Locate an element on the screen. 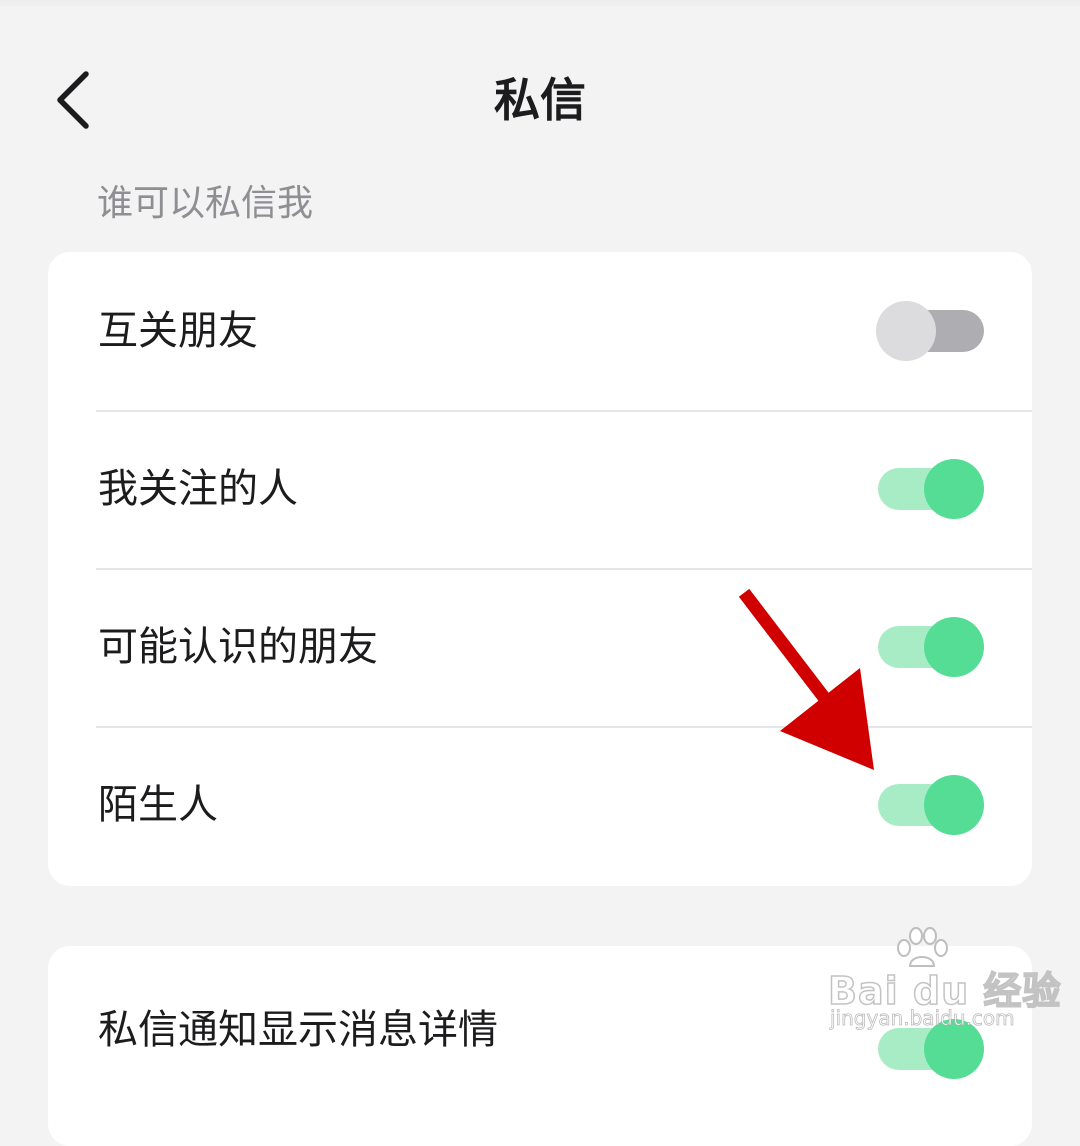 The width and height of the screenshot is (1080, 1146). nav-bar: 私信 is located at coordinates (540, 100).